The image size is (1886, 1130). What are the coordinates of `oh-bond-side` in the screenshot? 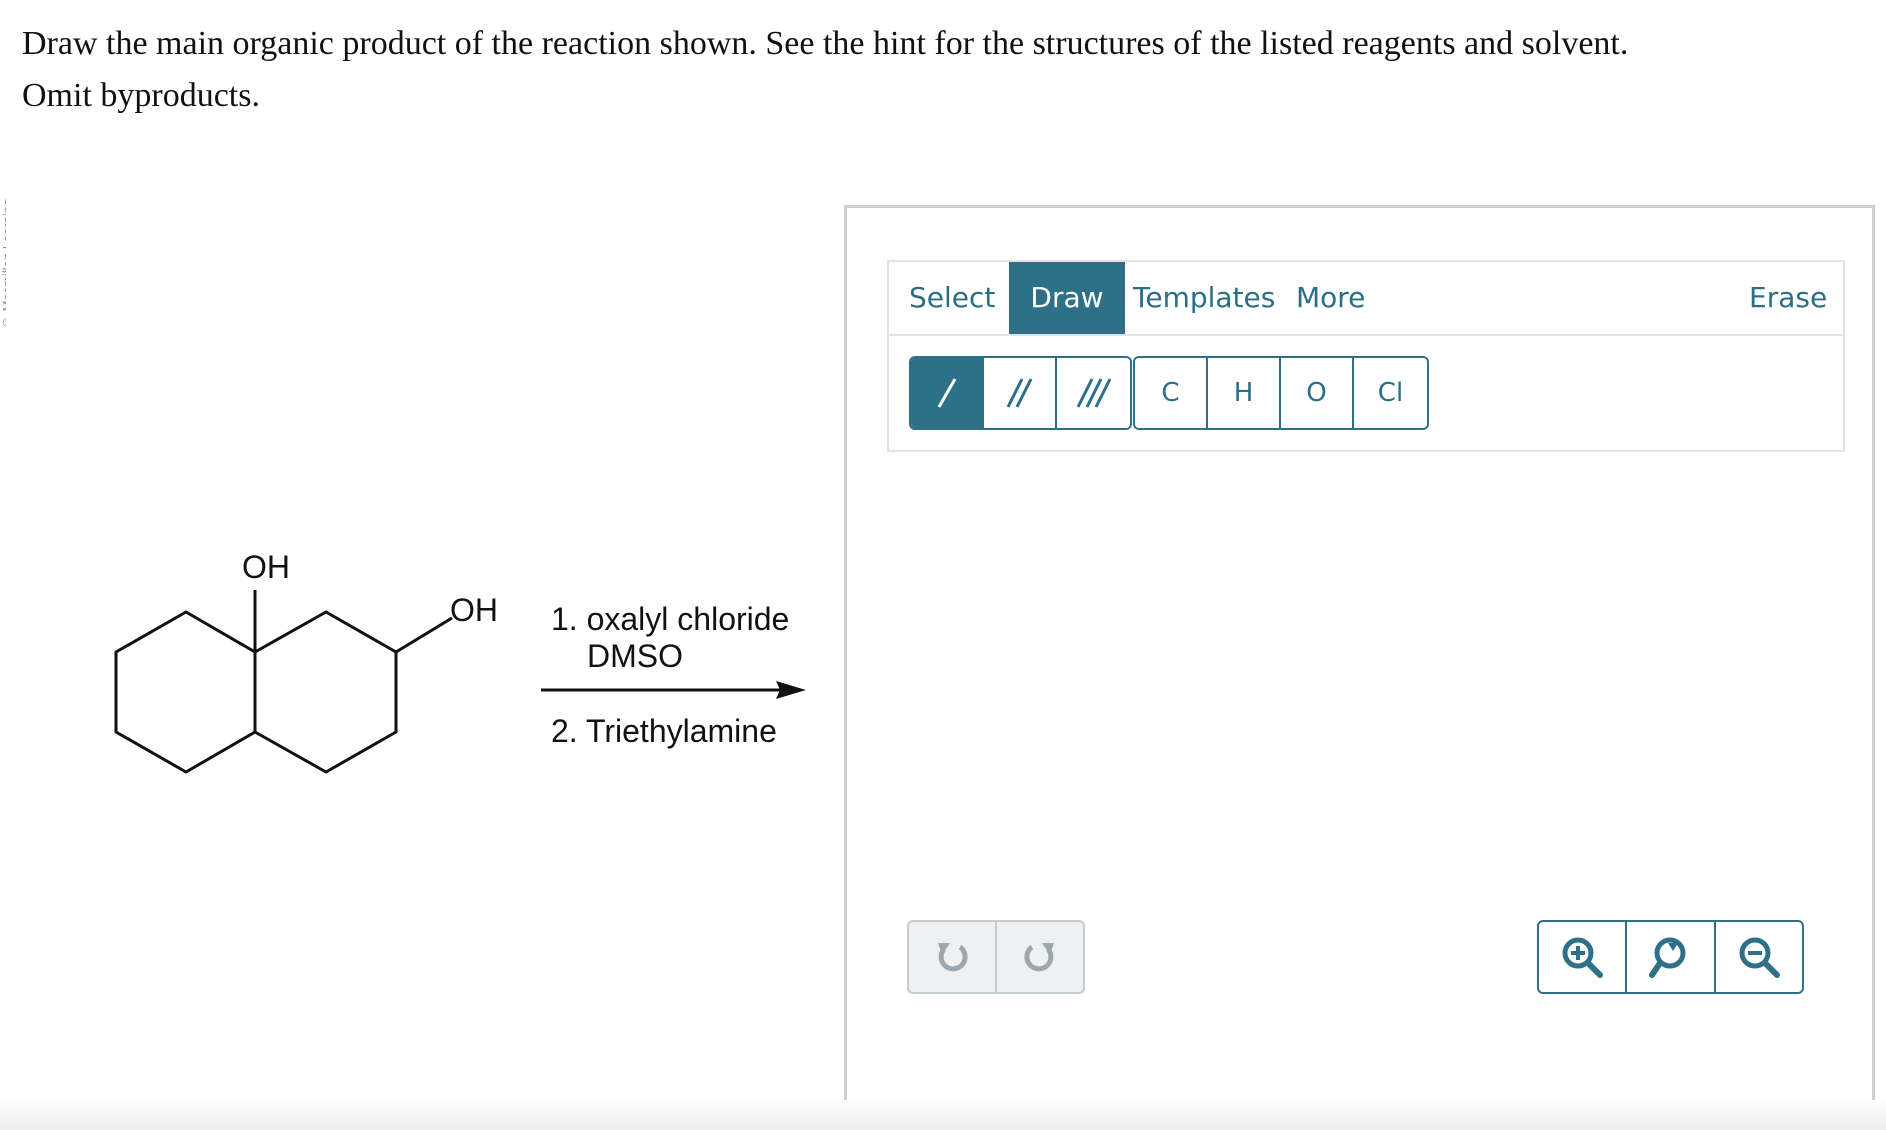 It's located at (424, 635).